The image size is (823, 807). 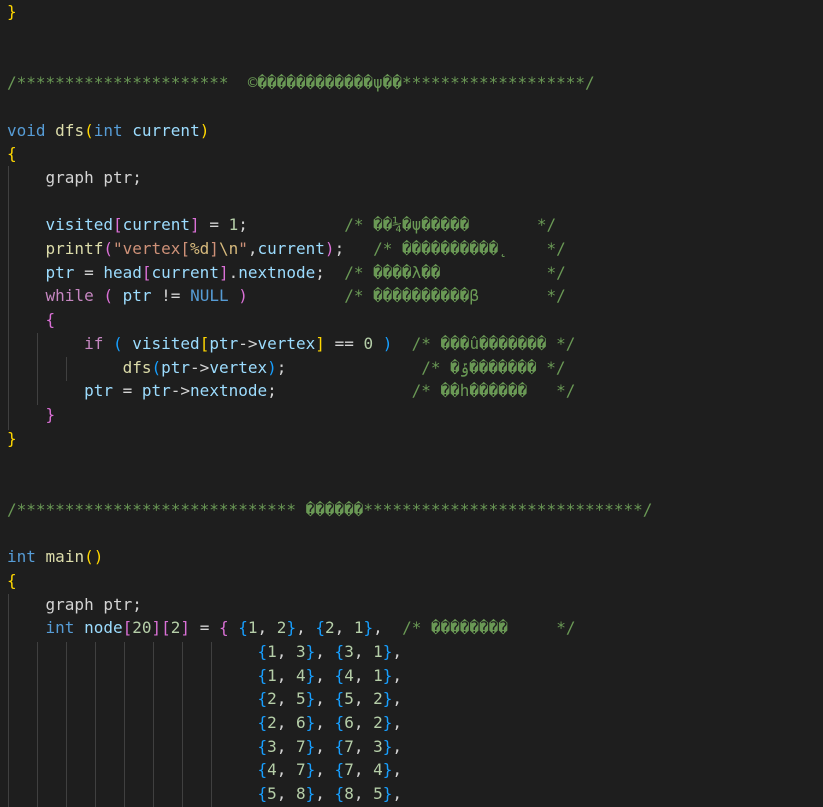 What do you see at coordinates (378, 746) in the screenshot?
I see `number-token: 3` at bounding box center [378, 746].